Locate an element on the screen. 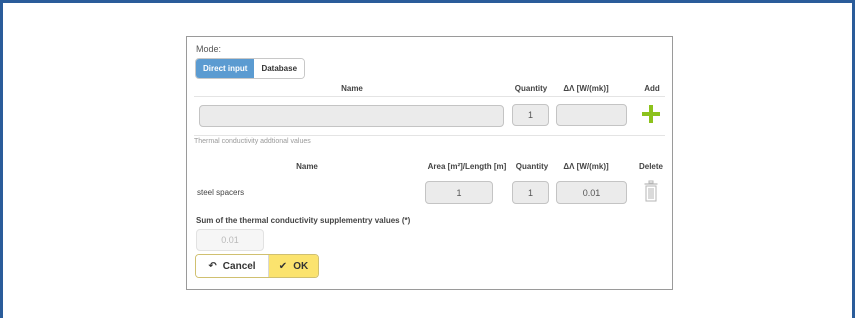  sum-value-field is located at coordinates (230, 240).